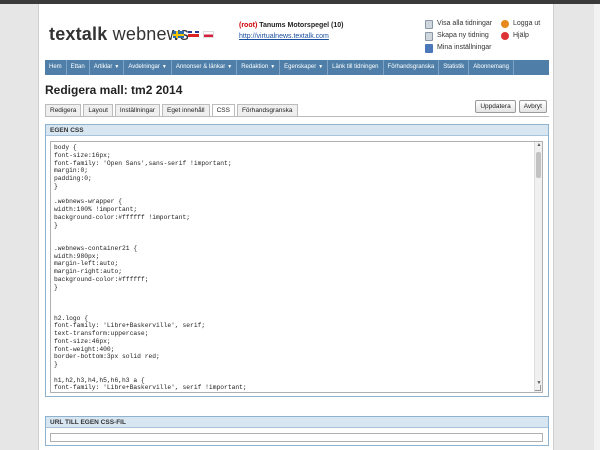 This screenshot has height=450, width=600. I want to click on nav-item-statistik: Statistik, so click(454, 67).